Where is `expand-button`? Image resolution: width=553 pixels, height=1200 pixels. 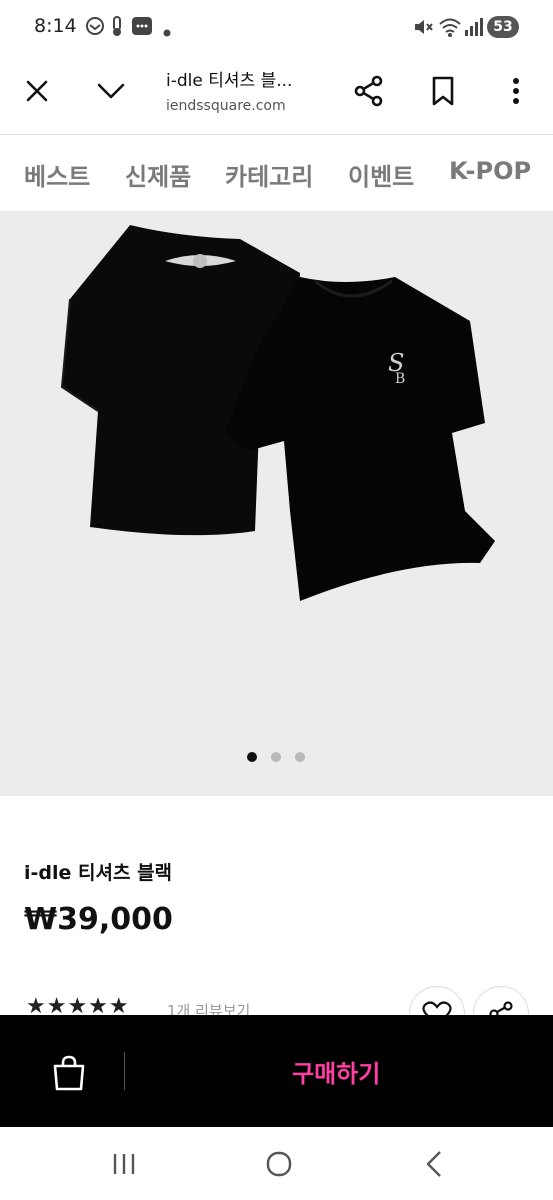 expand-button is located at coordinates (111, 91).